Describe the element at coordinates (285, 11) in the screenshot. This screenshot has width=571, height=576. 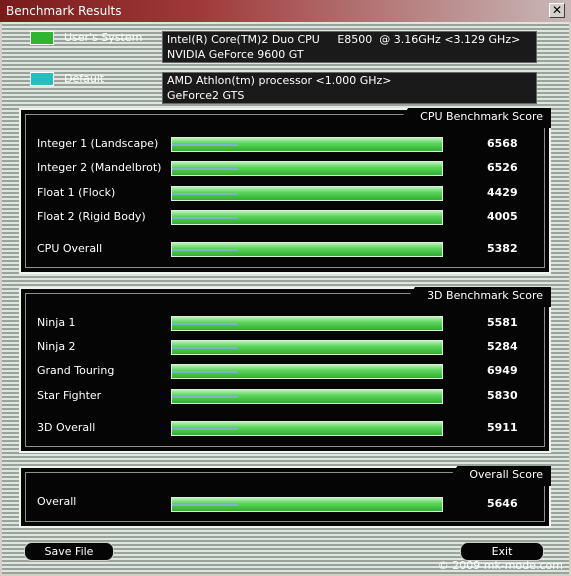
I see `title-bar: Benchmark Results ✕` at that location.